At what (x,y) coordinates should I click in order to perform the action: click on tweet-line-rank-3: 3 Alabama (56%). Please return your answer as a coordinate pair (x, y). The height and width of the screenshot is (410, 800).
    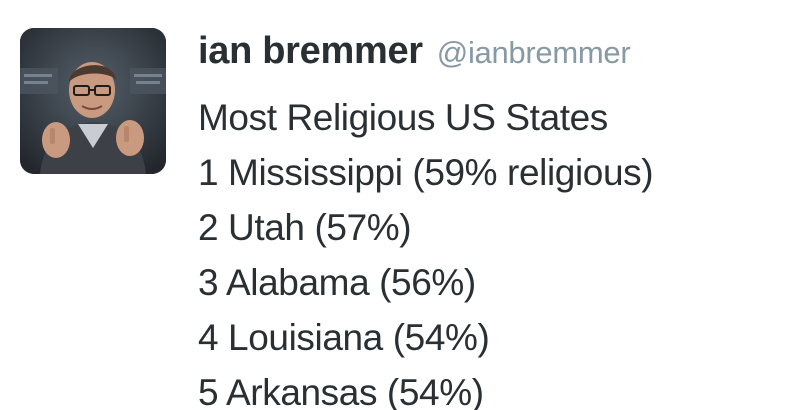
    Looking at the image, I should click on (337, 282).